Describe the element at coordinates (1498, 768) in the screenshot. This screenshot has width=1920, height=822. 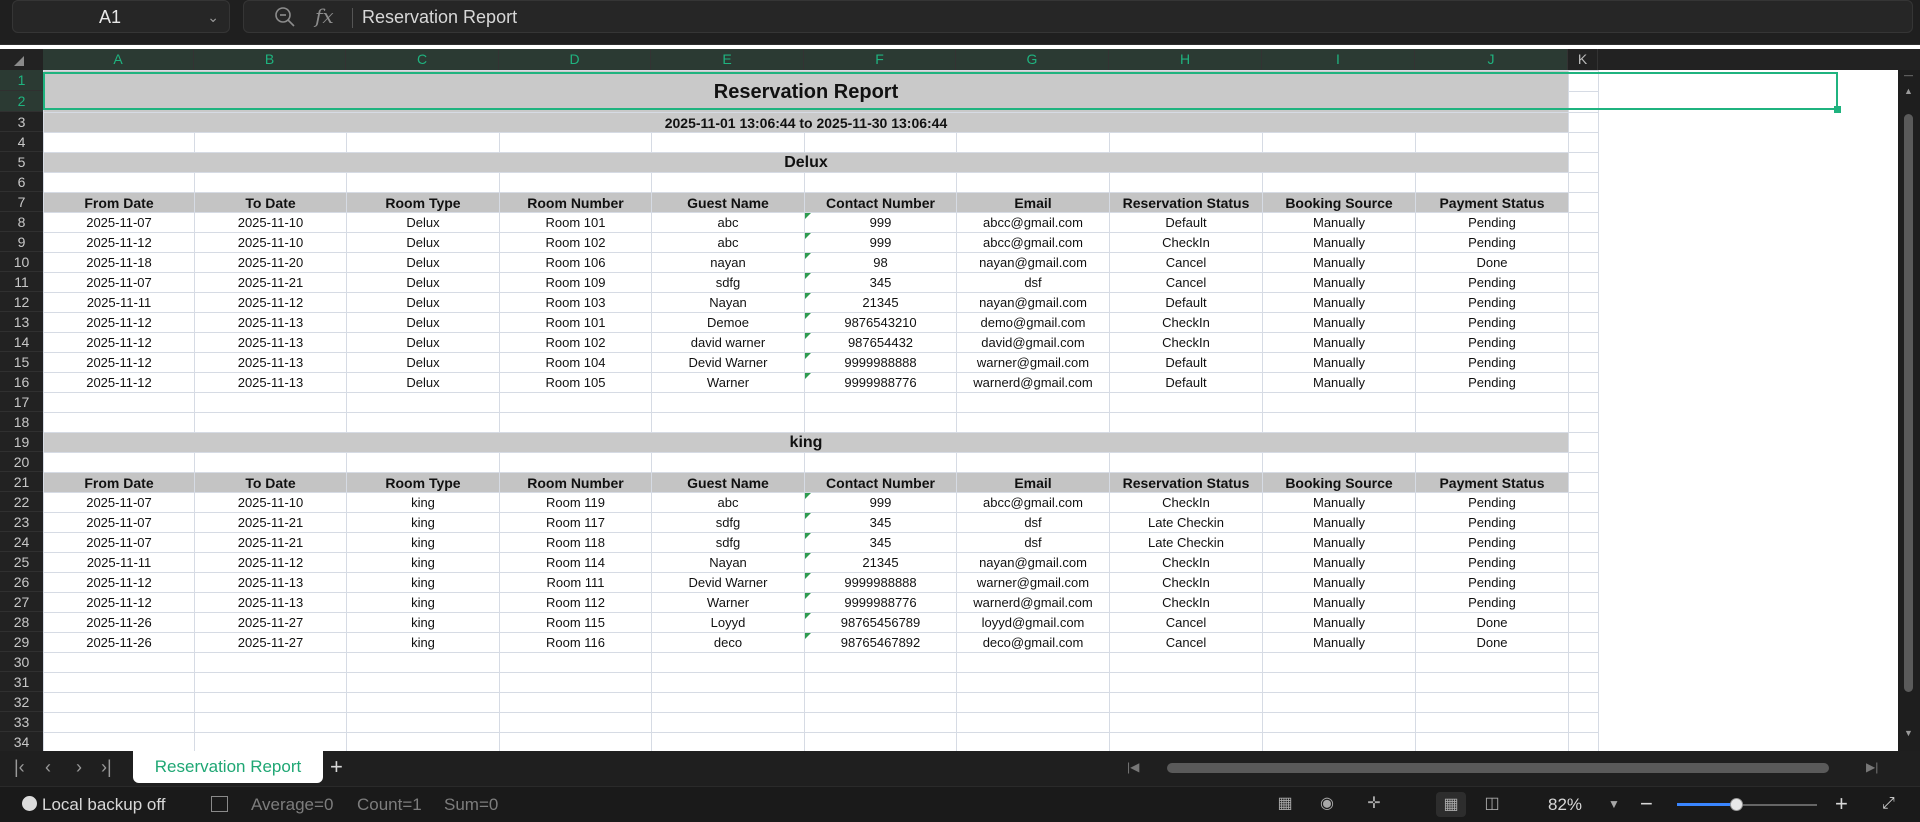
I see `horizontal-scroll-thumb` at that location.